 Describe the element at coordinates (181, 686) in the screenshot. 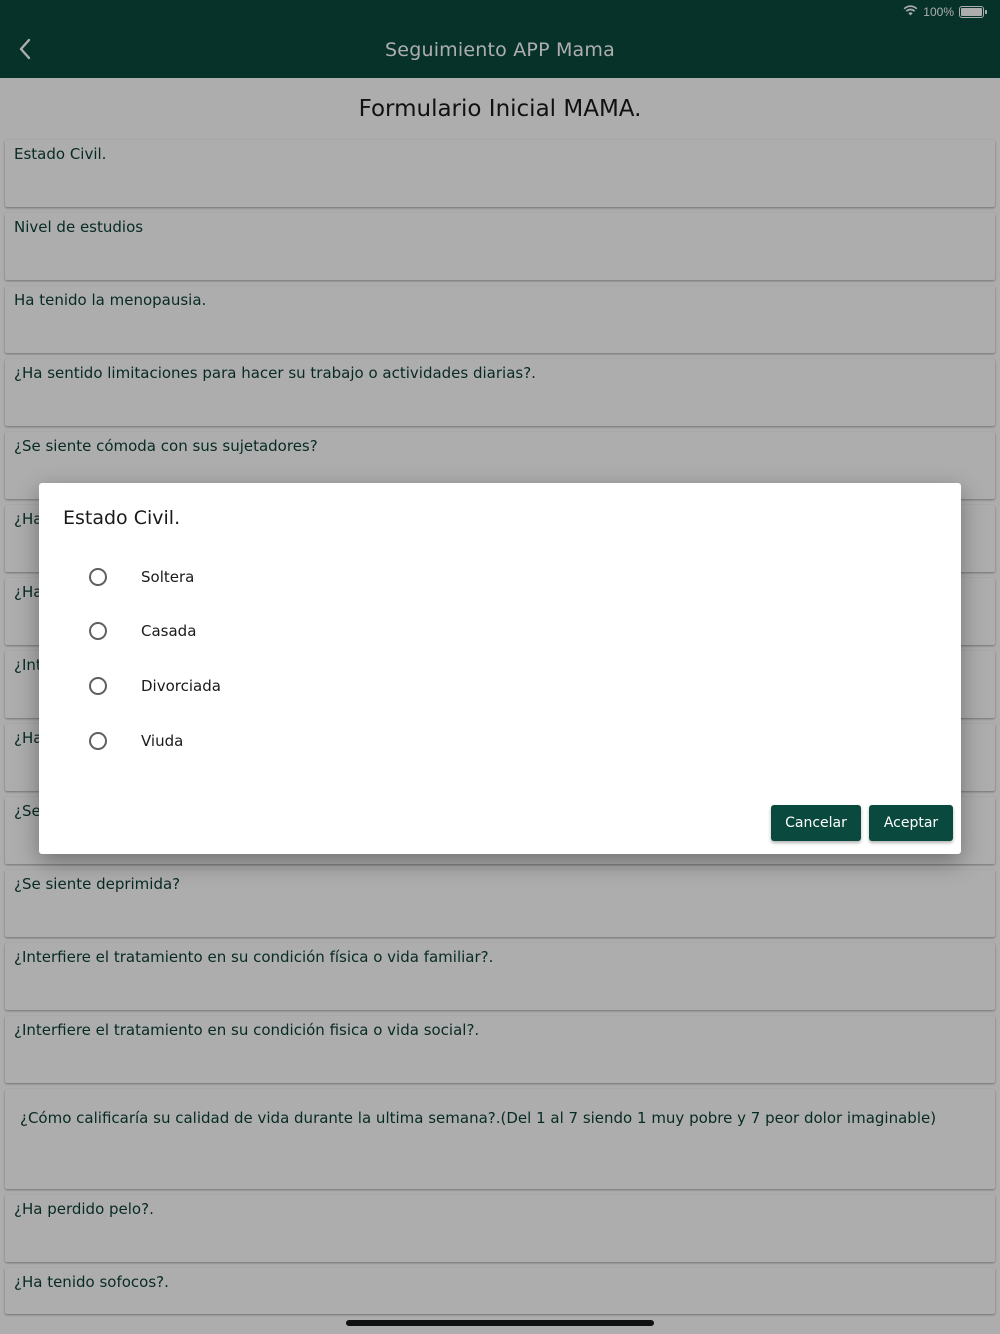

I see `option-label: Divorciada` at that location.